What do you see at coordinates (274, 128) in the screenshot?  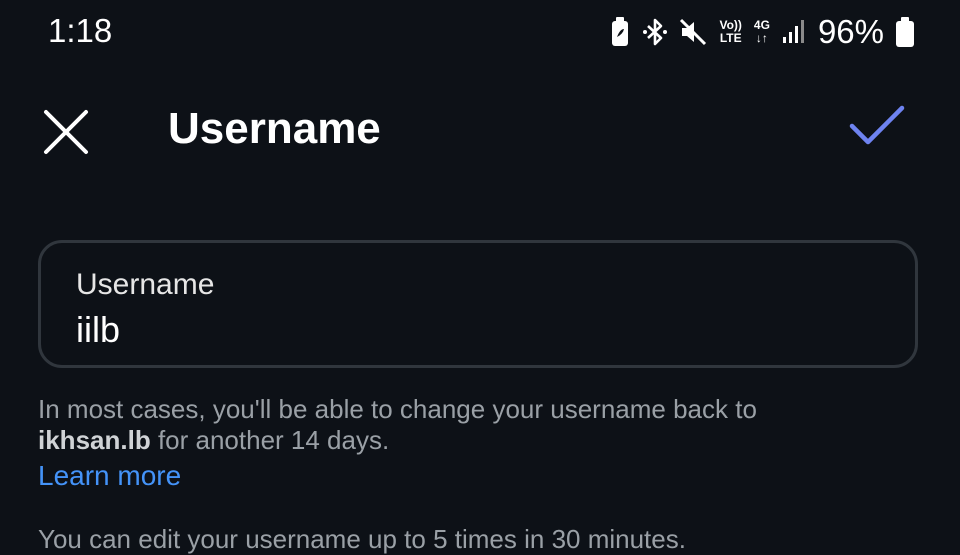 I see `page-title: Username` at bounding box center [274, 128].